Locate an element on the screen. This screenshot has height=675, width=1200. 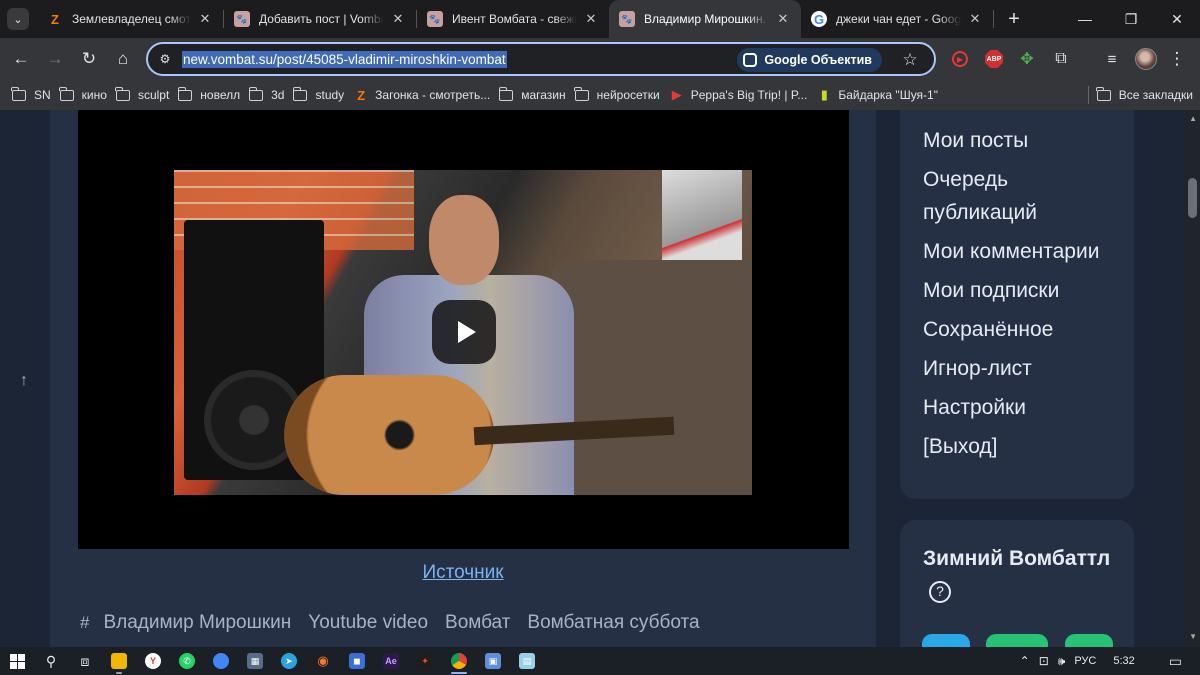
page-scrollbar: ▲ ▼ is located at coordinates (1192, 378).